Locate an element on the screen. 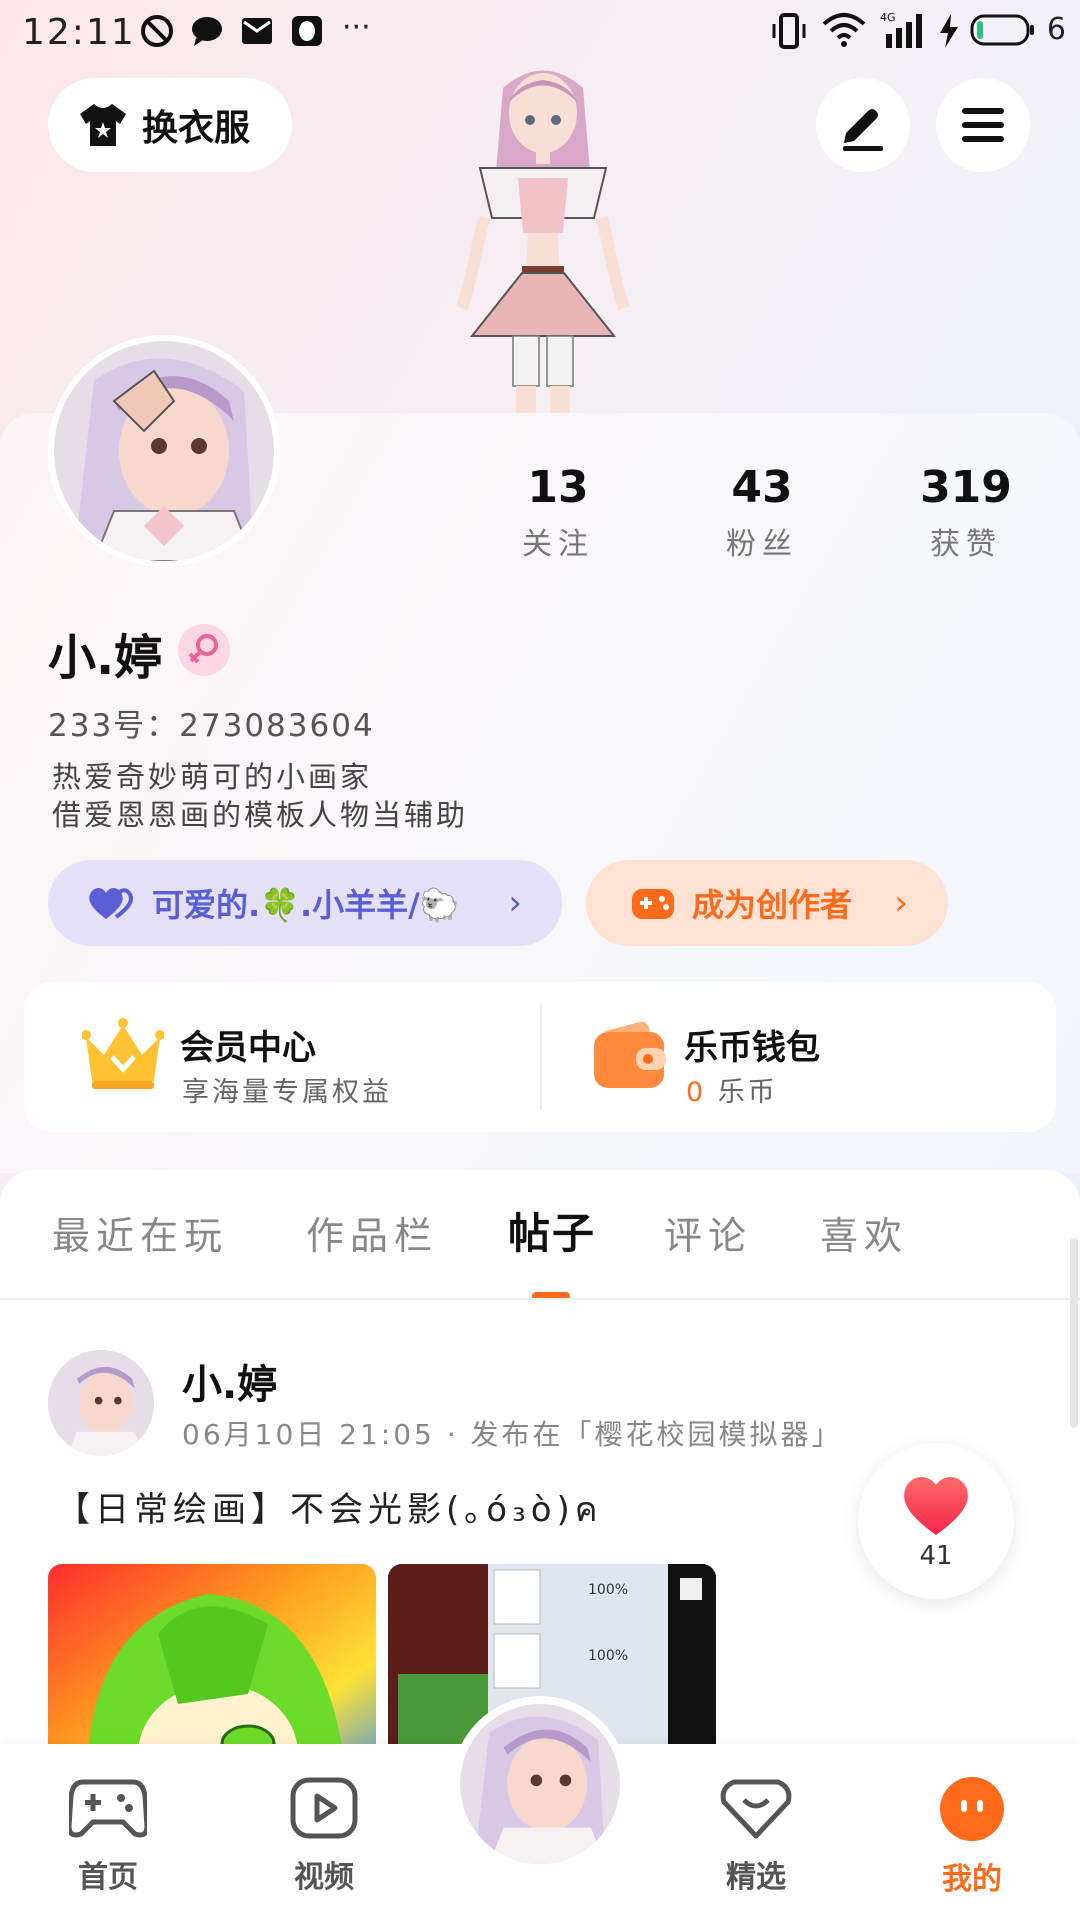  become-creator-button: 成为创作者 › is located at coordinates (767, 903).